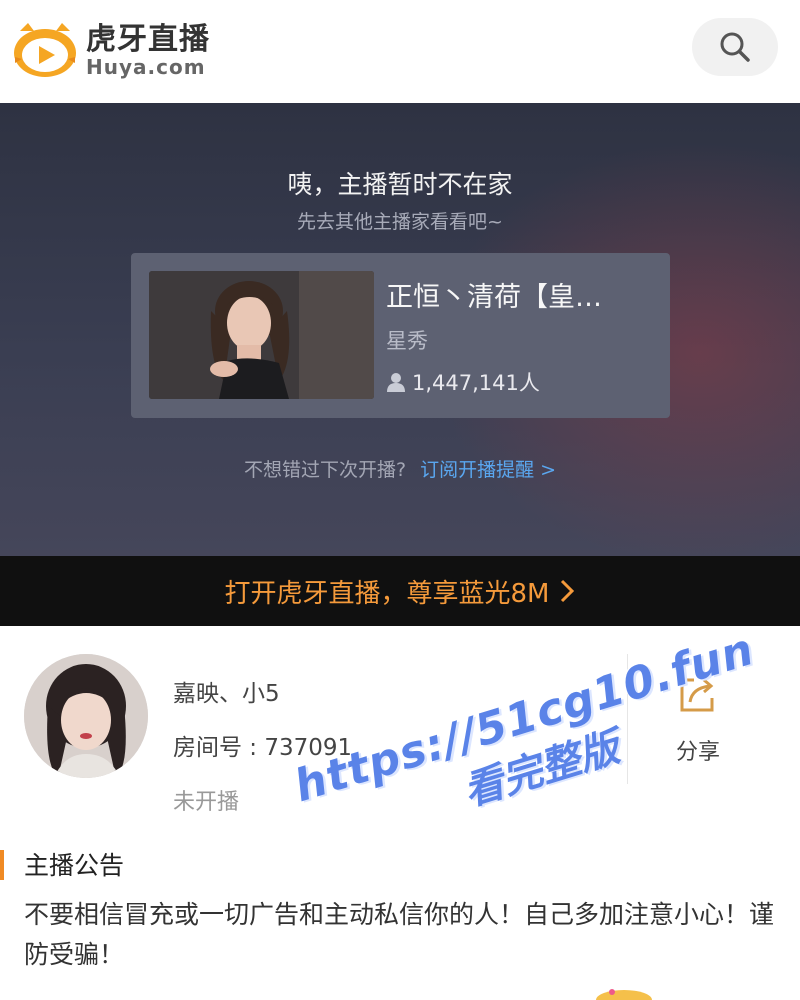 This screenshot has height=1000, width=800. I want to click on live-status: 未开播, so click(206, 802).